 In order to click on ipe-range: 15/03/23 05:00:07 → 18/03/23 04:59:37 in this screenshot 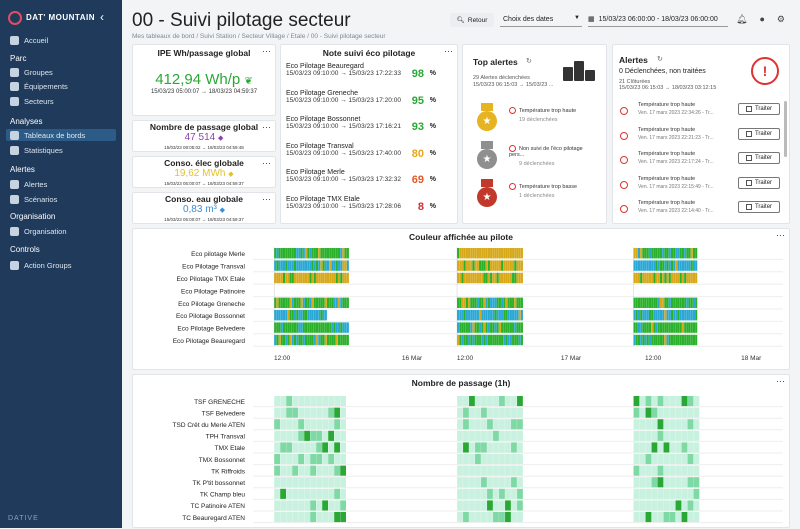, I will do `click(204, 92)`.